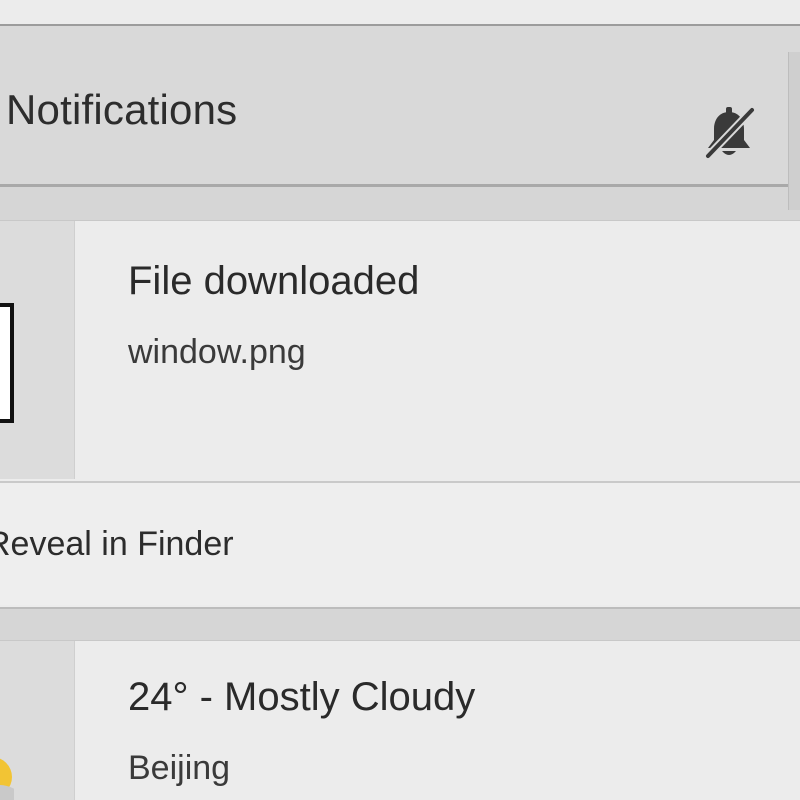 Image resolution: width=800 pixels, height=800 pixels. Describe the element at coordinates (400, 13) in the screenshot. I see `top-strip` at that location.